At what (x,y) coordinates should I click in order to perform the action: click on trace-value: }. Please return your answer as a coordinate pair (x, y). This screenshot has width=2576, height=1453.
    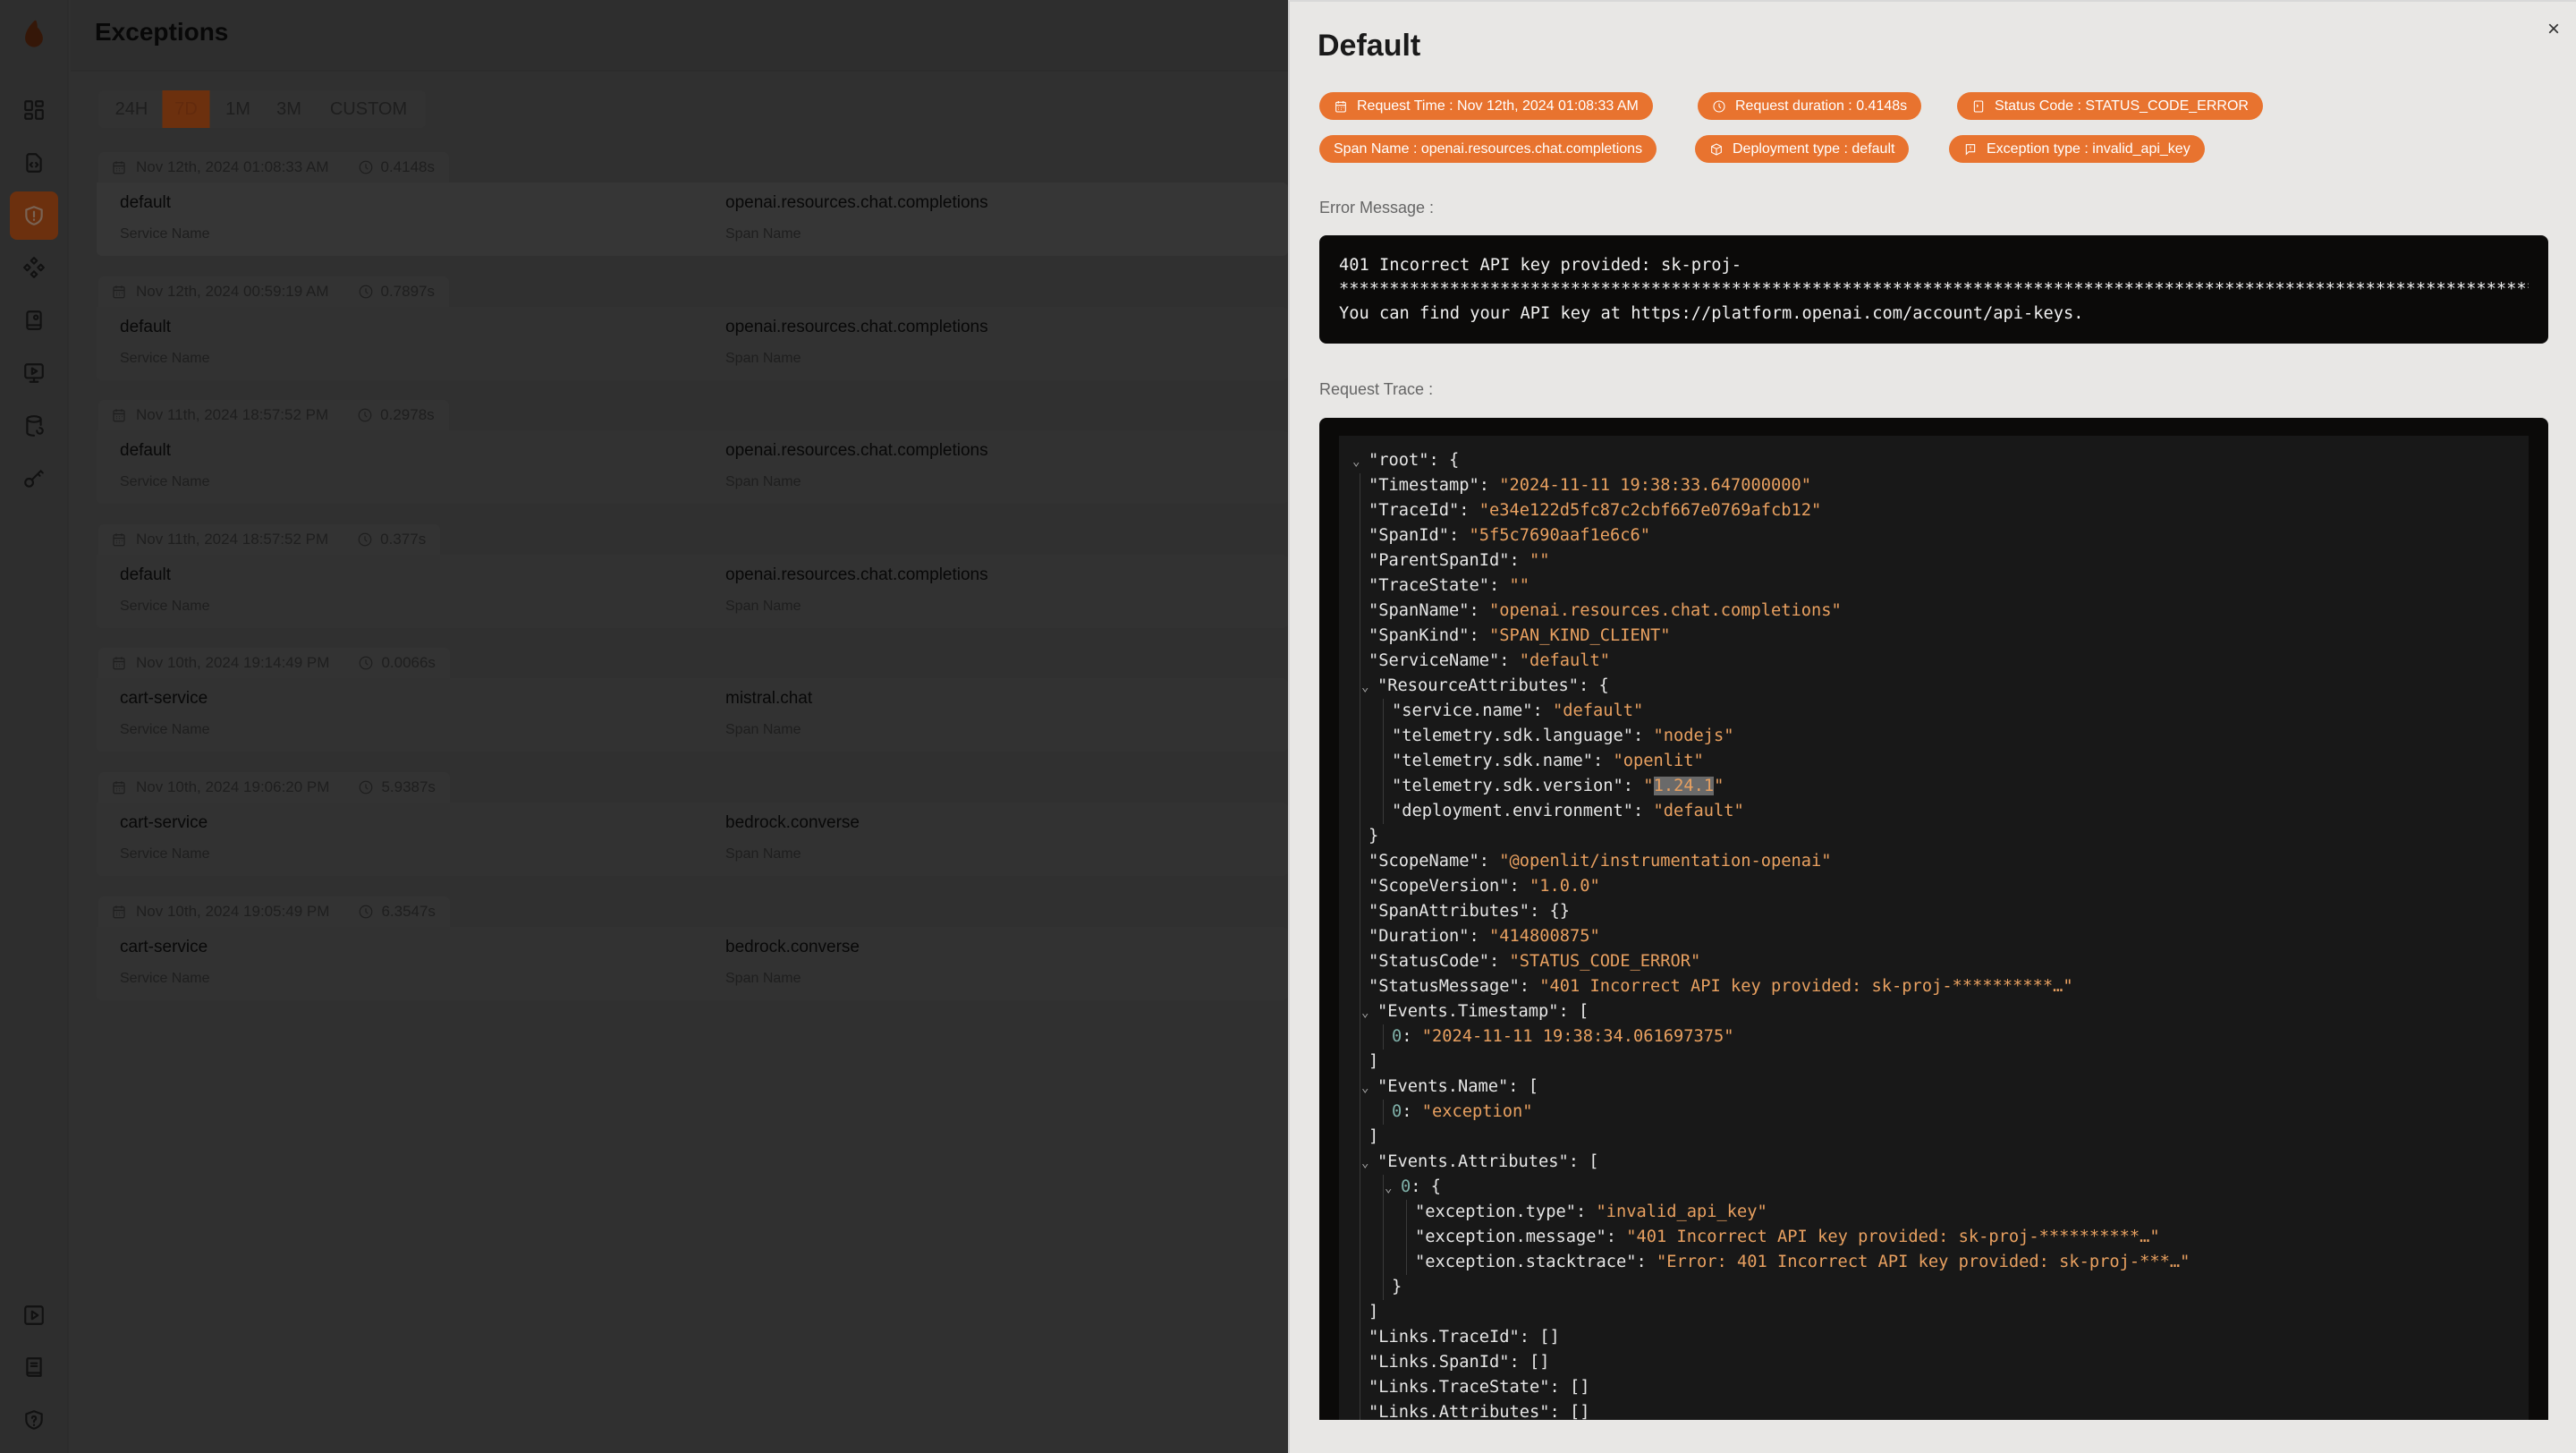
    Looking at the image, I should click on (1373, 836).